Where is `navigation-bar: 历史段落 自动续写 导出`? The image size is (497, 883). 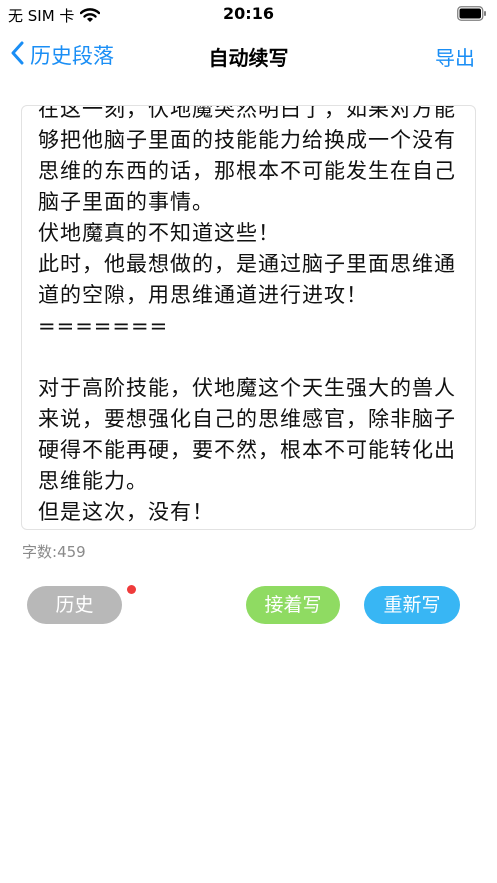 navigation-bar: 历史段落 自动续写 导出 is located at coordinates (248, 55).